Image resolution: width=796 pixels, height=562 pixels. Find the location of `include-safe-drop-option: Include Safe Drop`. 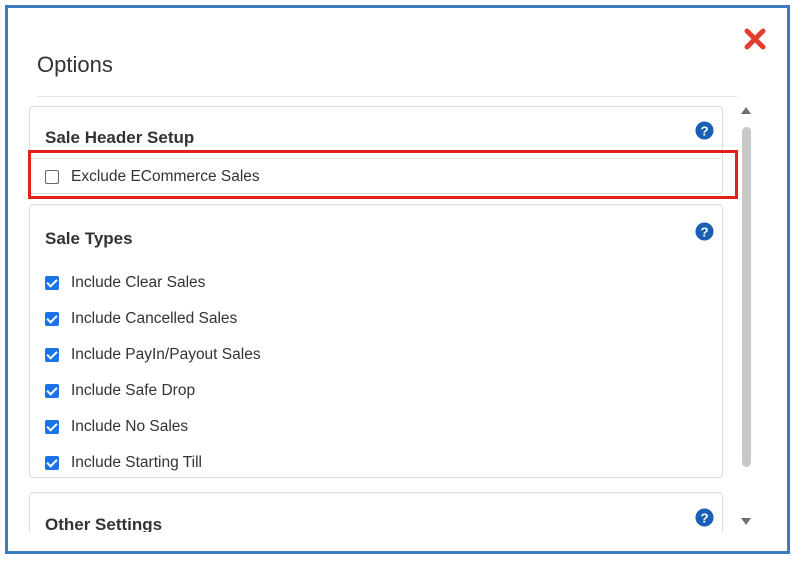

include-safe-drop-option: Include Safe Drop is located at coordinates (120, 391).